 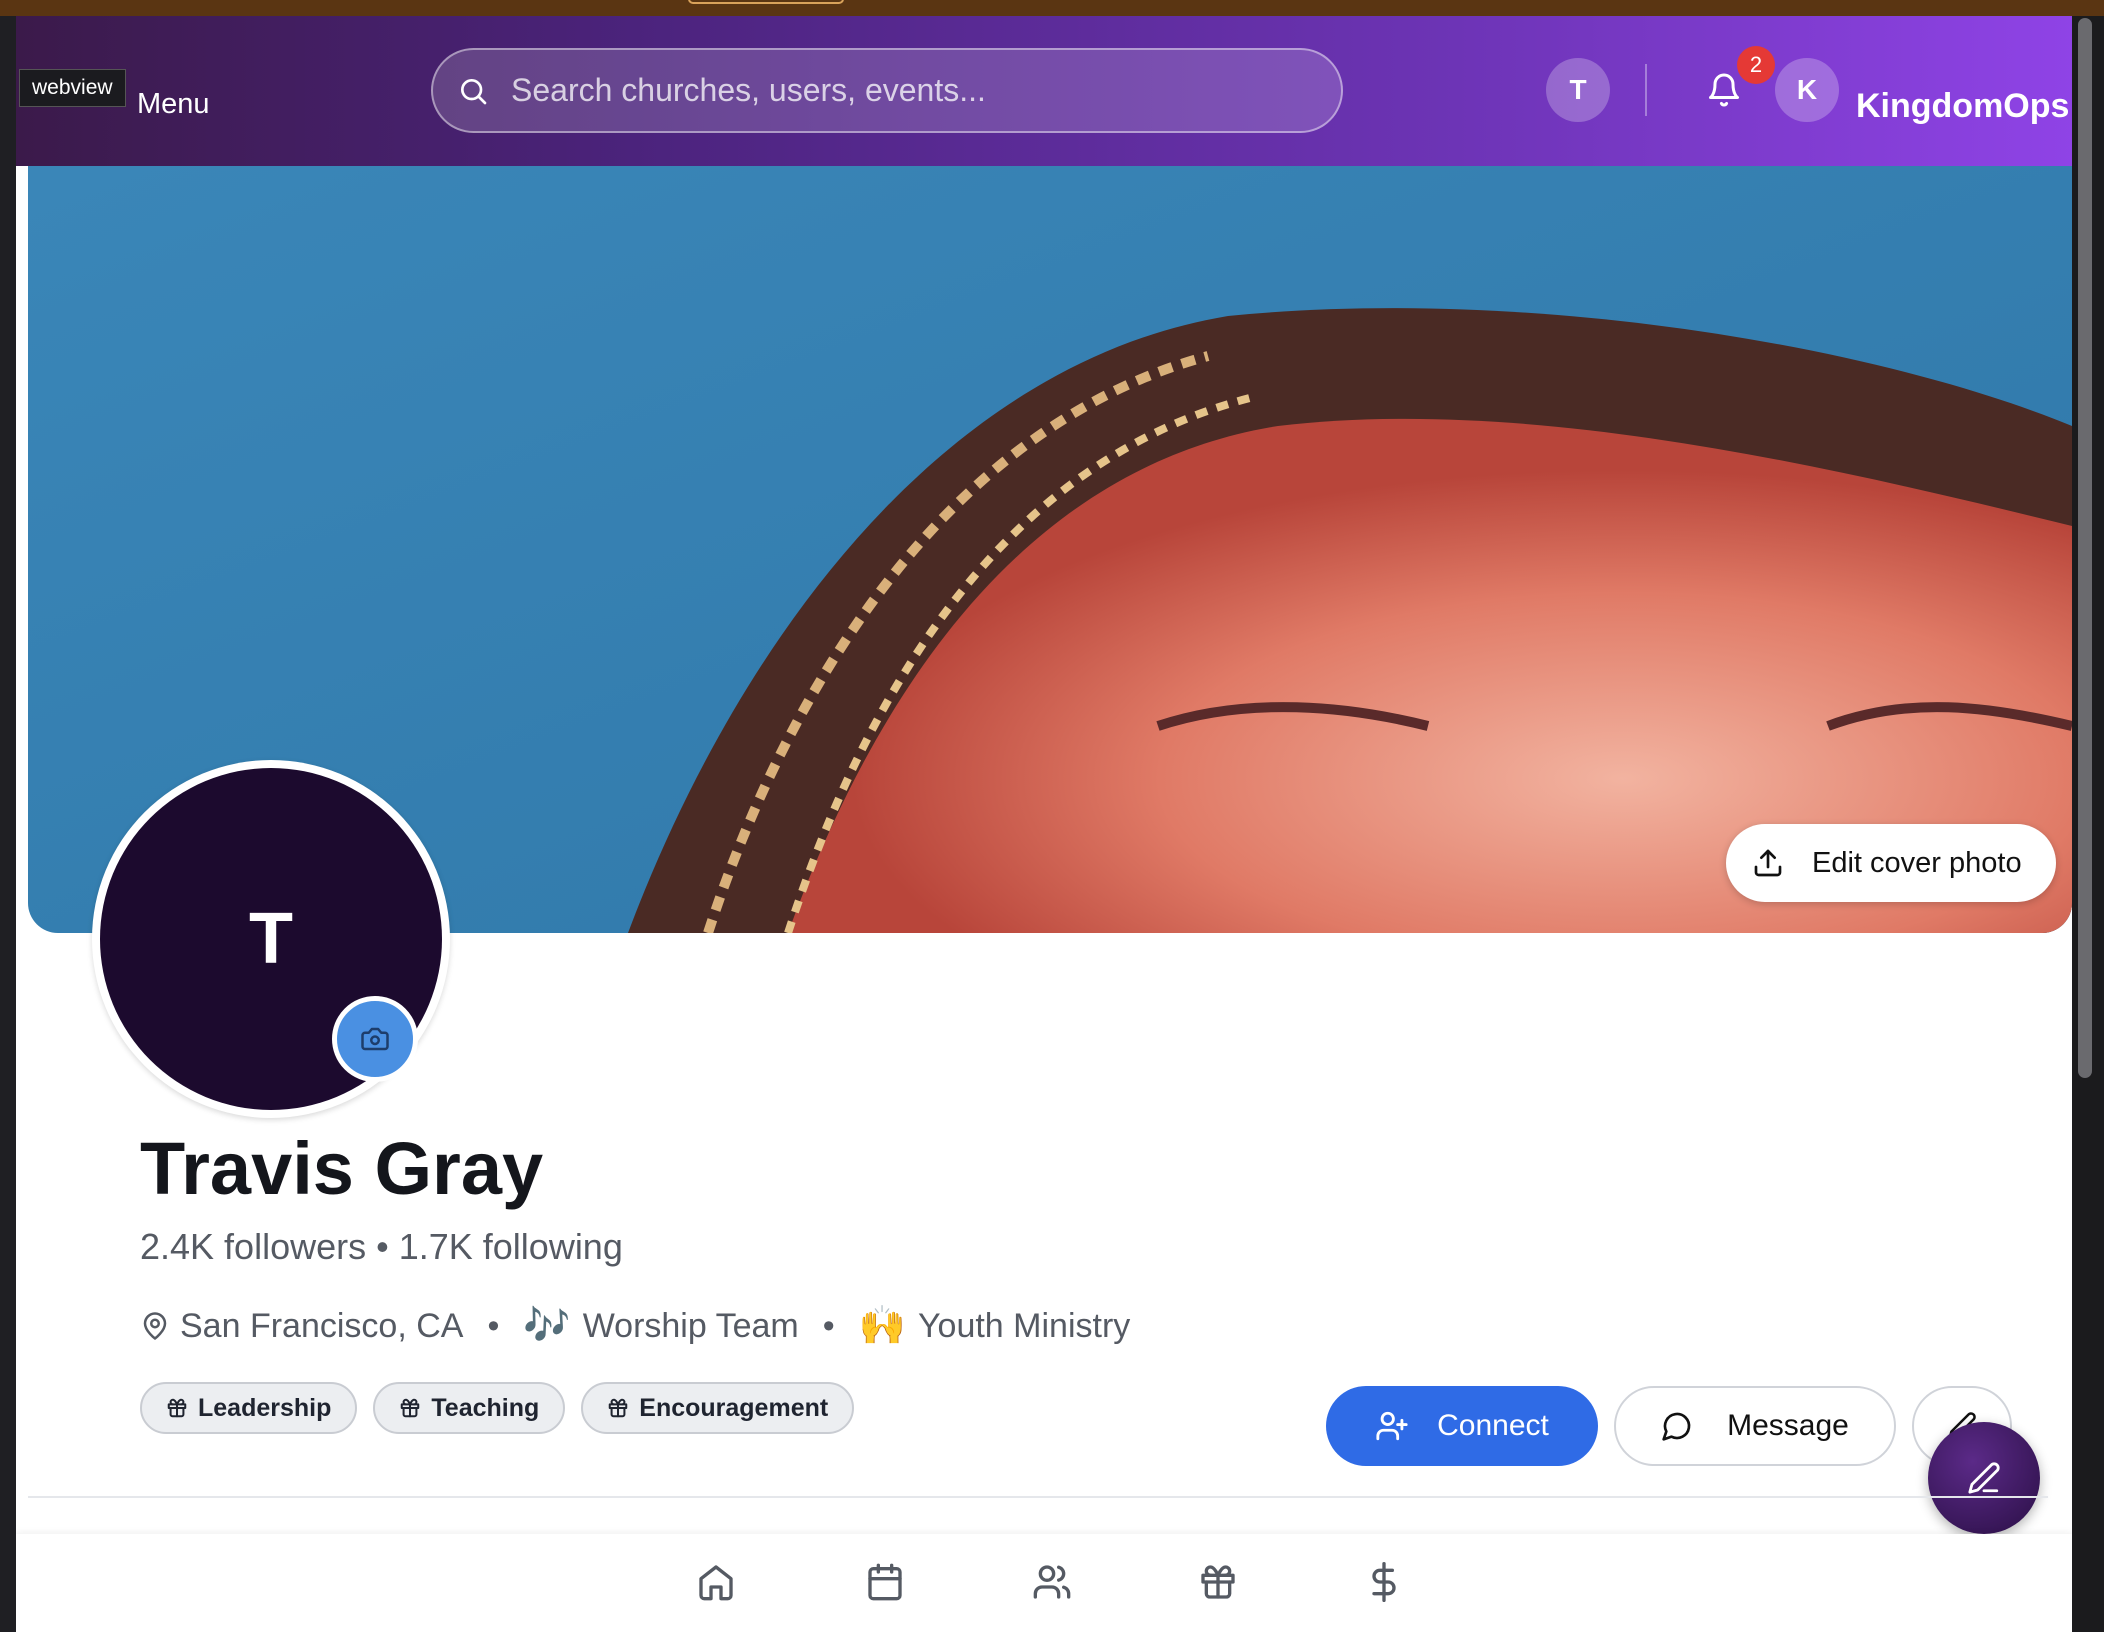 I want to click on nav-home, so click(x=716, y=1582).